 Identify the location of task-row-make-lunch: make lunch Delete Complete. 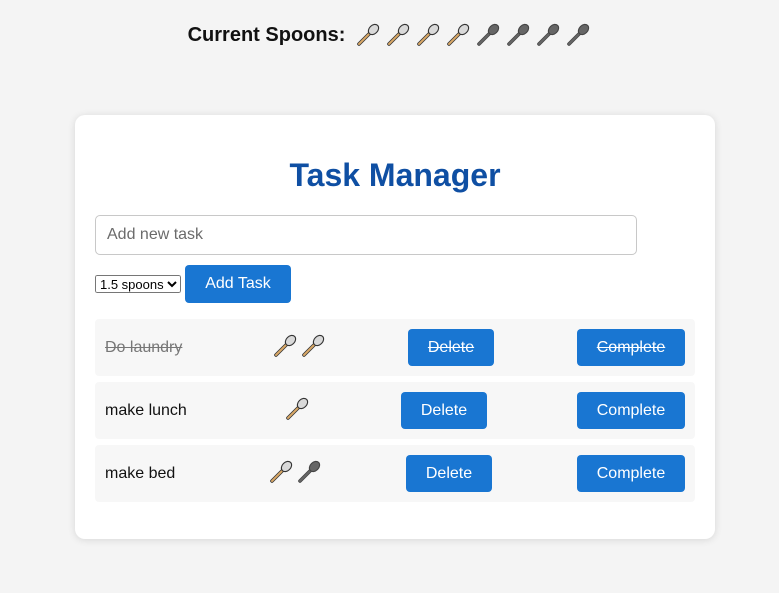
(395, 410).